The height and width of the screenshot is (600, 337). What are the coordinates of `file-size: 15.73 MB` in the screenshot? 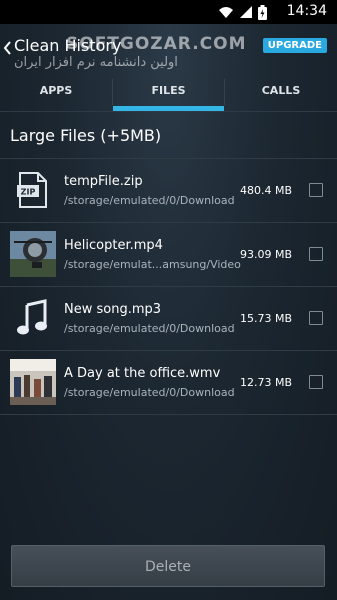 It's located at (265, 318).